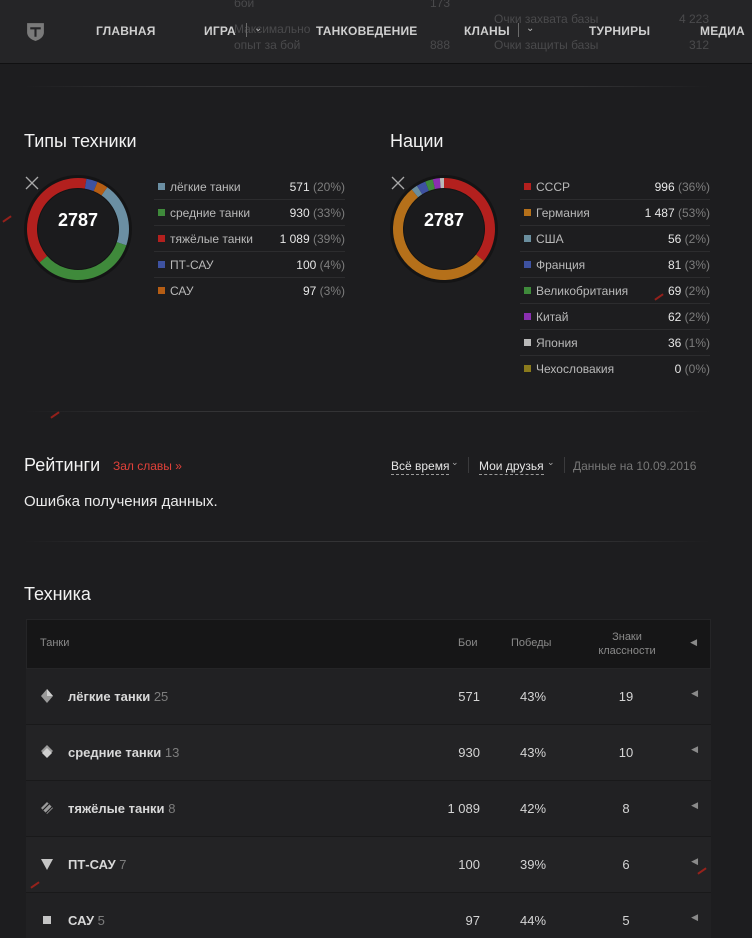 This screenshot has height=938, width=752. Describe the element at coordinates (368, 809) in the screenshot. I see `table-row: тяжёлые танки 8 1 089 42% 8 ◀` at that location.